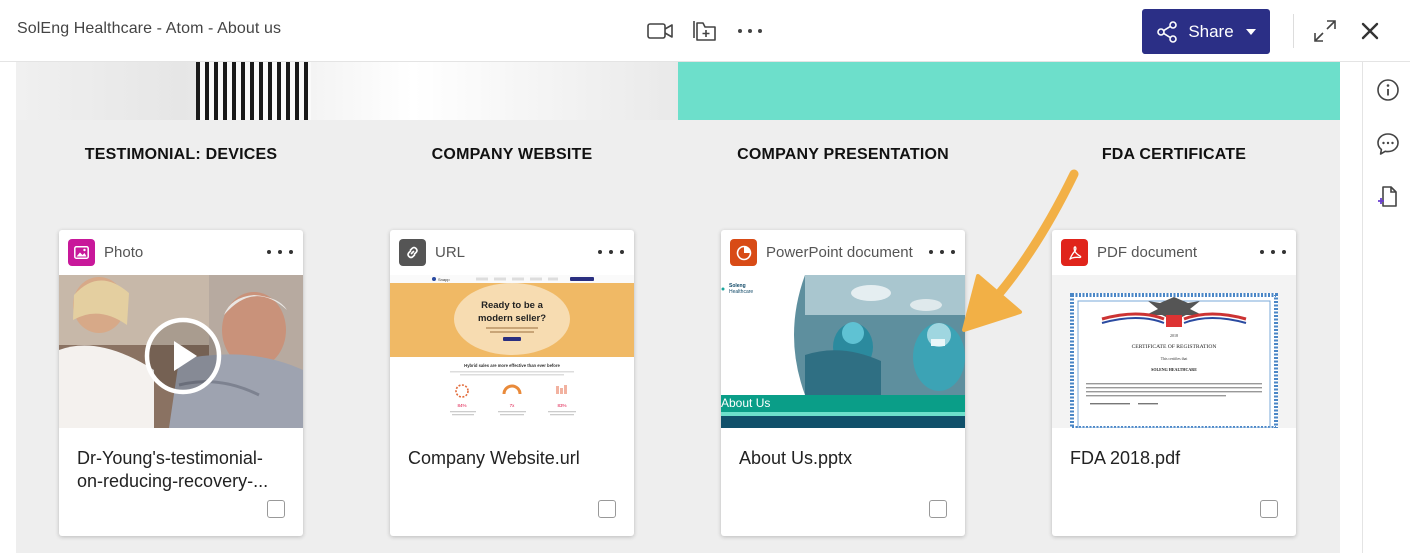  What do you see at coordinates (494, 458) in the screenshot?
I see `card-file-name: Company Website.url` at bounding box center [494, 458].